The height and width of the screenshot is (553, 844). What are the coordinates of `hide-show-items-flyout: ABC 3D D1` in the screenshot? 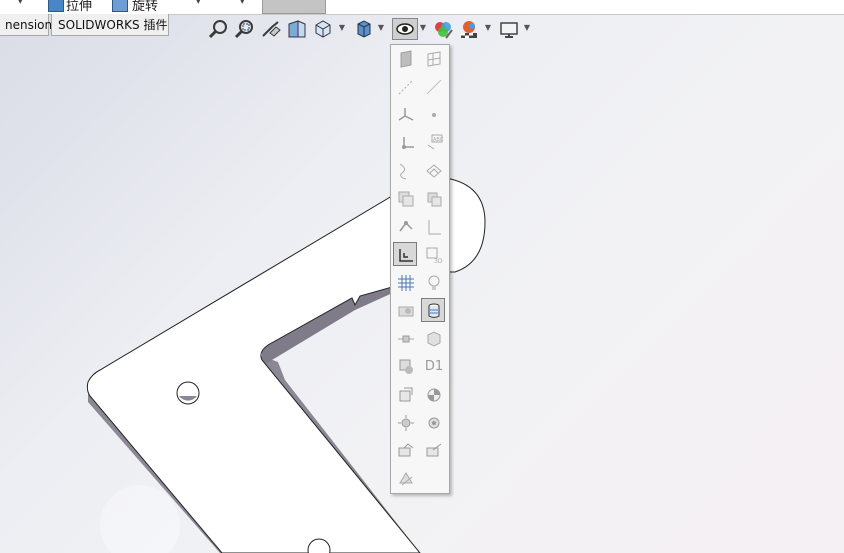 It's located at (420, 269).